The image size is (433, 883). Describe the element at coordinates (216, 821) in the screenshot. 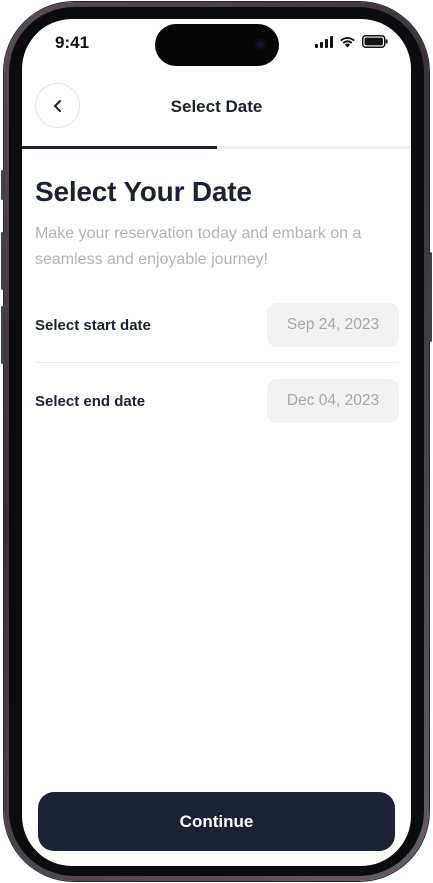

I see `continue-button: Continue` at that location.